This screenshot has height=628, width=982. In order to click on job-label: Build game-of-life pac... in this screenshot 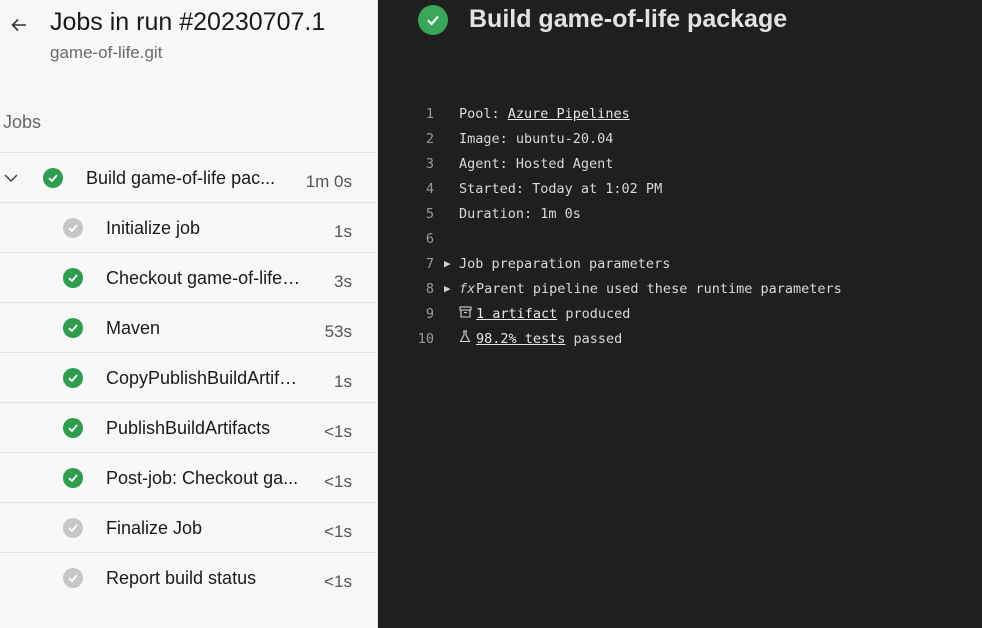, I will do `click(181, 178)`.